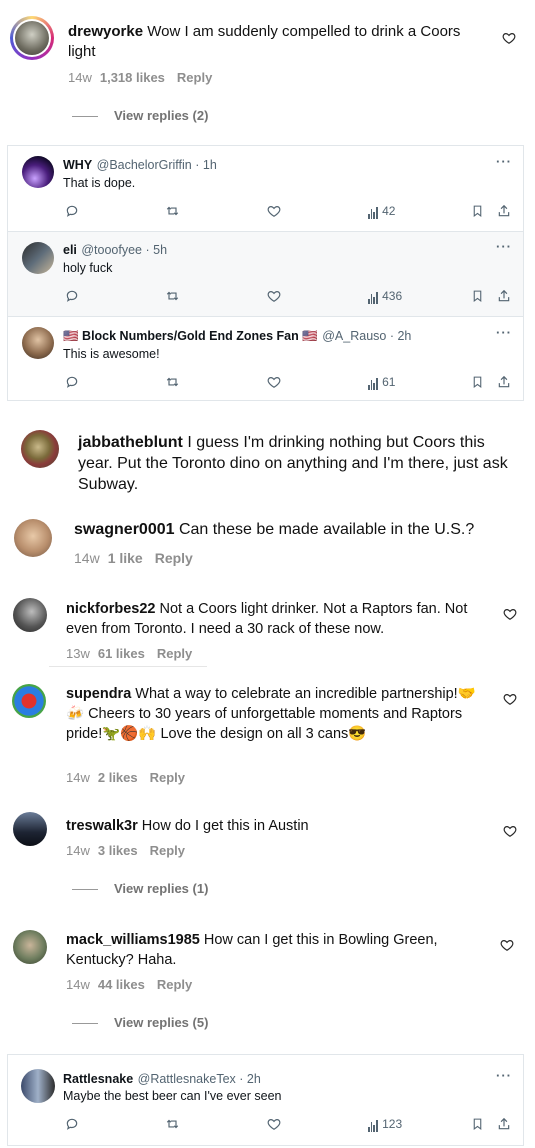 This screenshot has height=1148, width=535. I want to click on author-name: Rattlesnake, so click(98, 1079).